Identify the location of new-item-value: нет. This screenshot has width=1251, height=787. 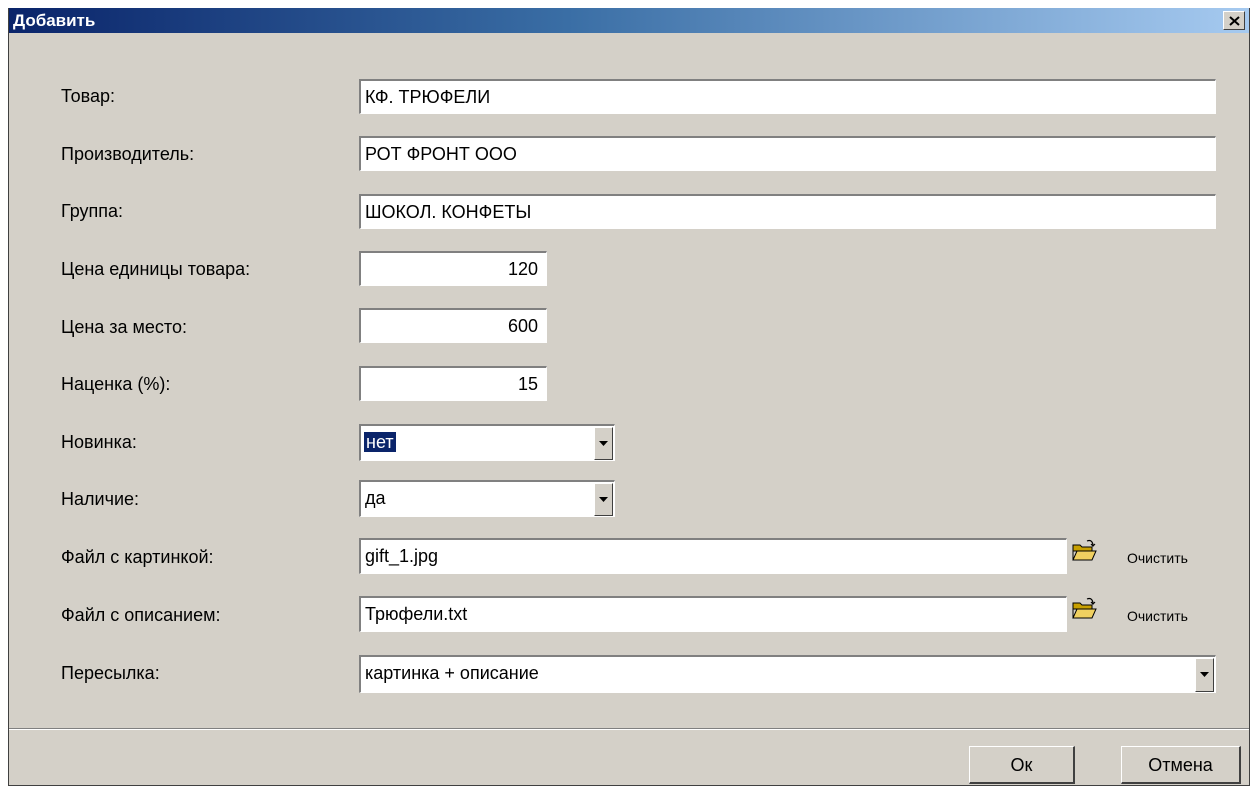
(380, 442).